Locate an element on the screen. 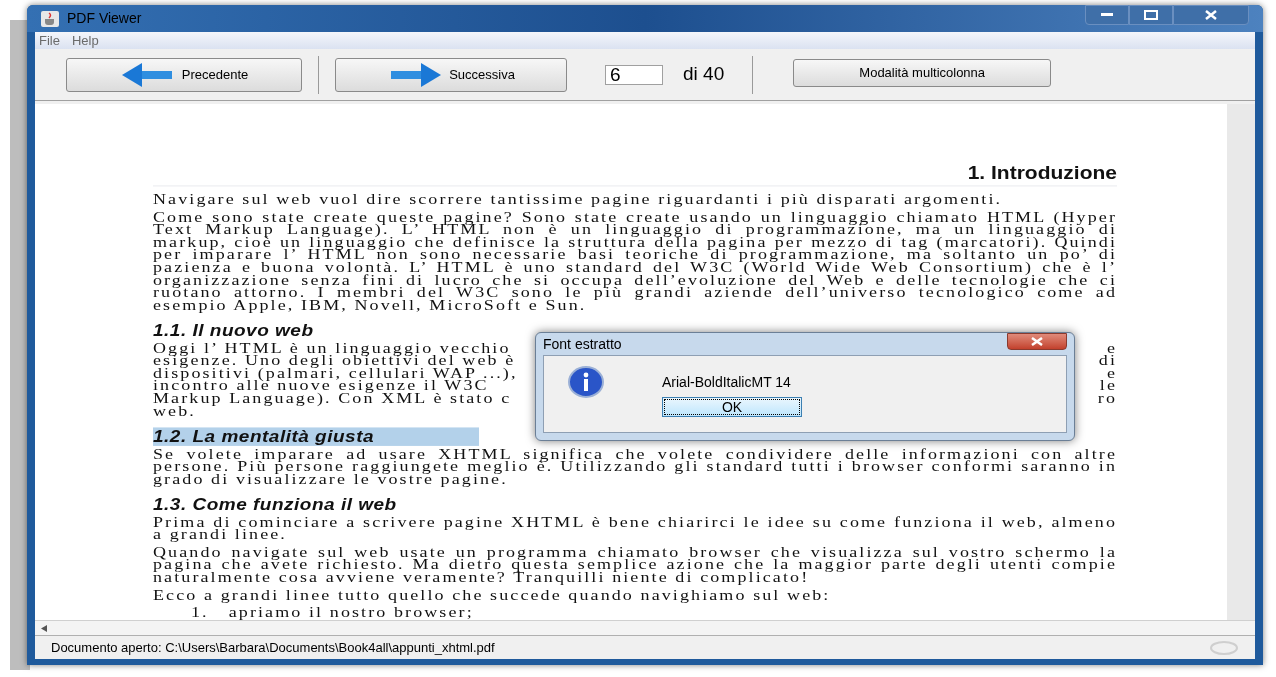  next-button: Successiva is located at coordinates (451, 74).